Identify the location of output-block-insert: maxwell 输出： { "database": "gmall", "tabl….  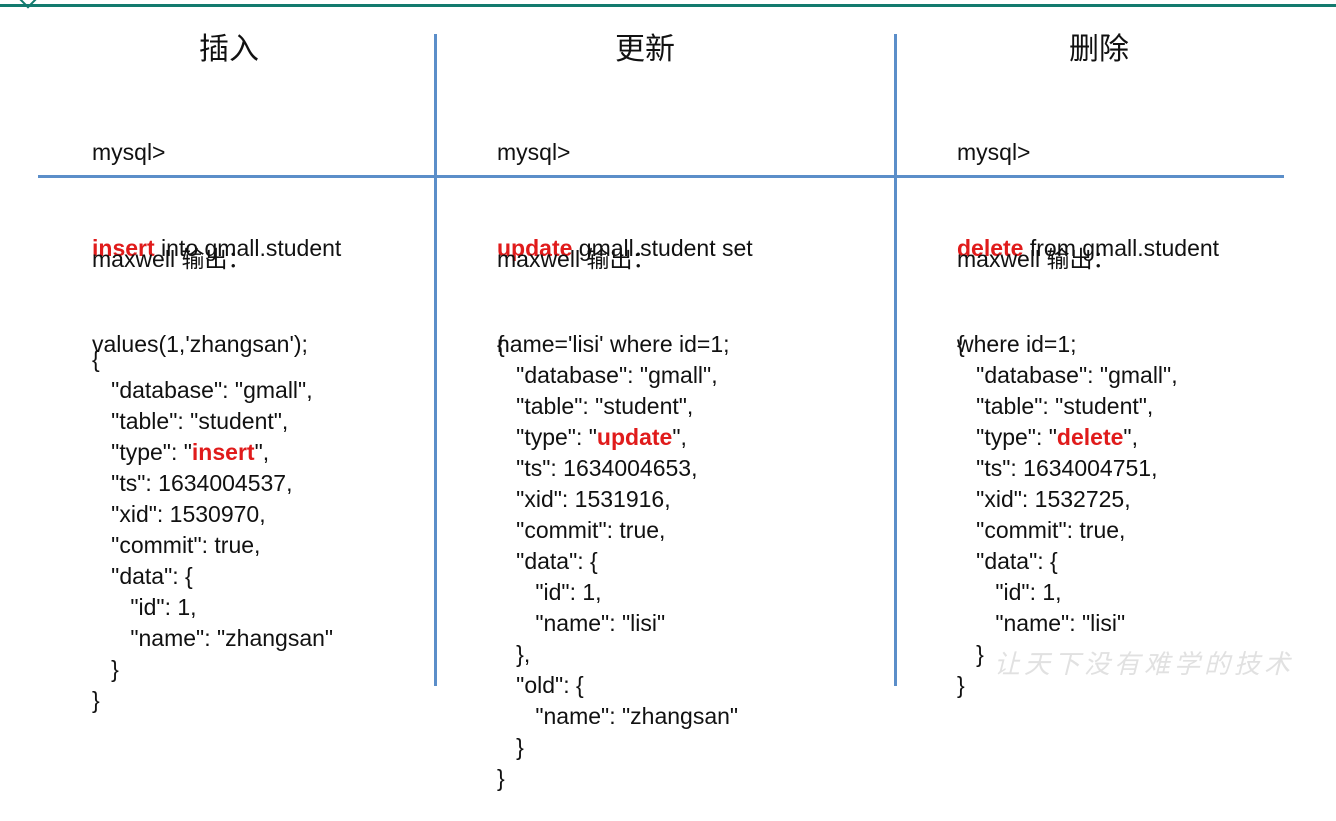
(212, 466).